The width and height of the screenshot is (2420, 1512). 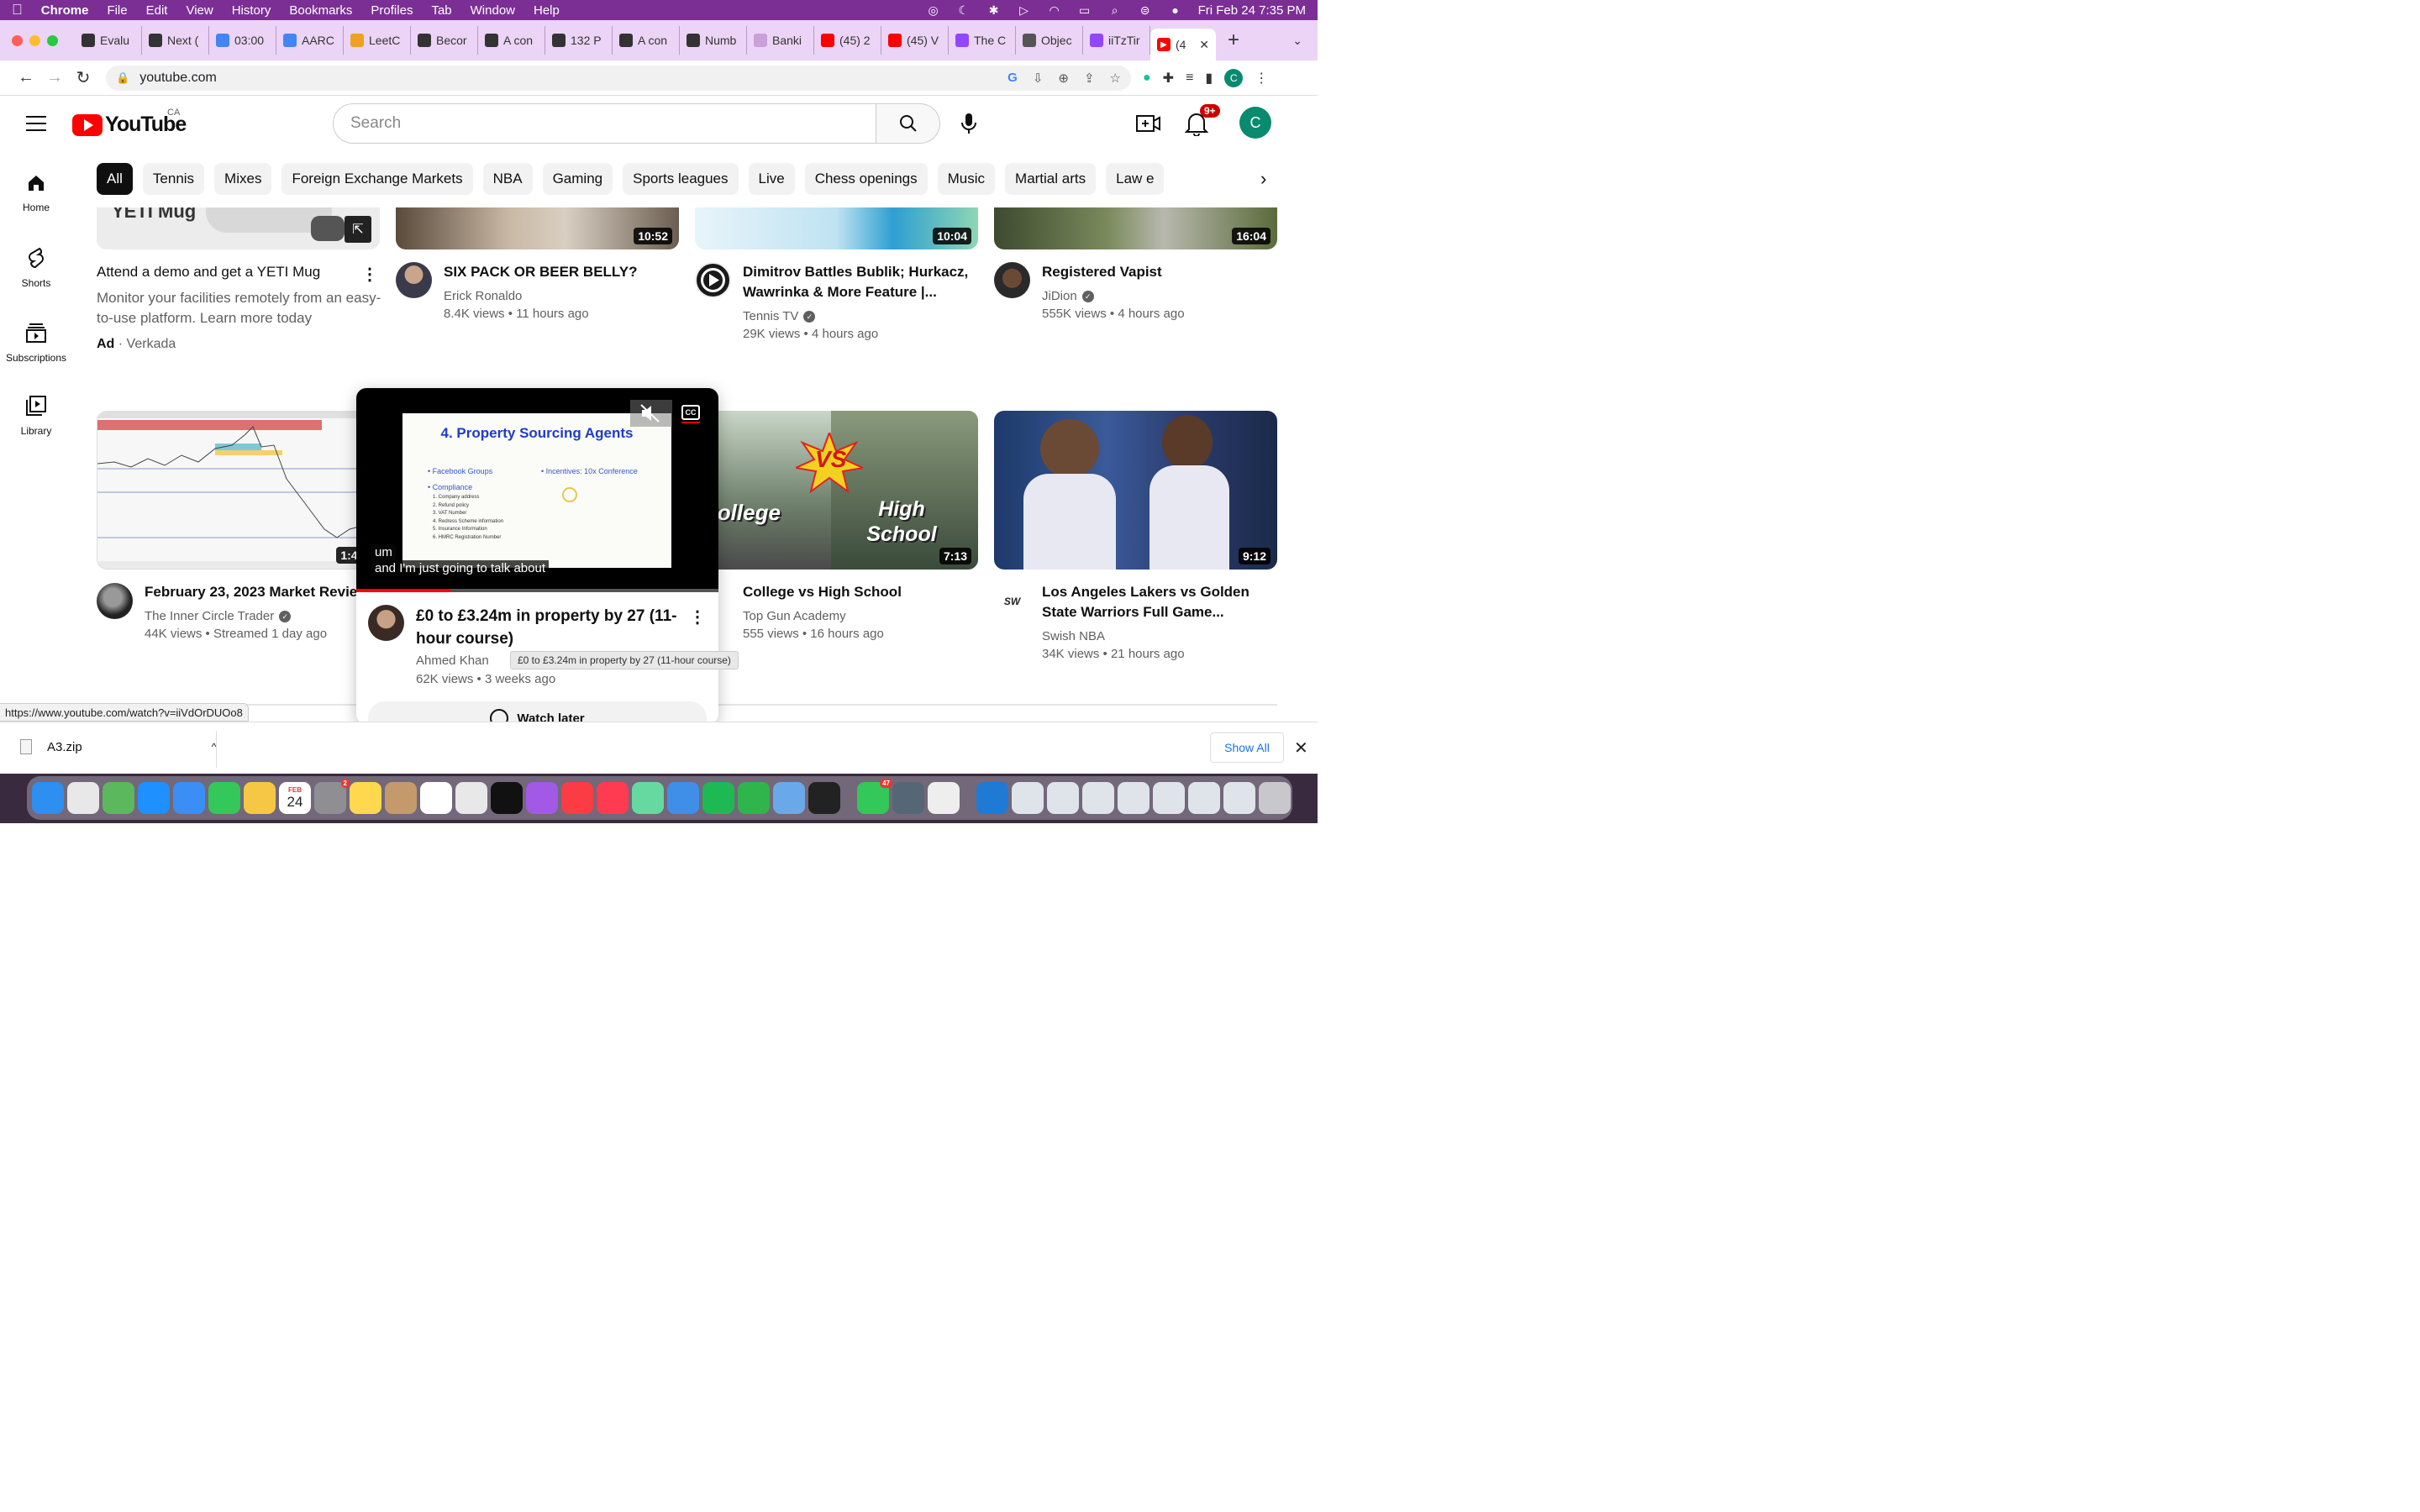 I want to click on chip-tennis: Tennis, so click(x=173, y=179).